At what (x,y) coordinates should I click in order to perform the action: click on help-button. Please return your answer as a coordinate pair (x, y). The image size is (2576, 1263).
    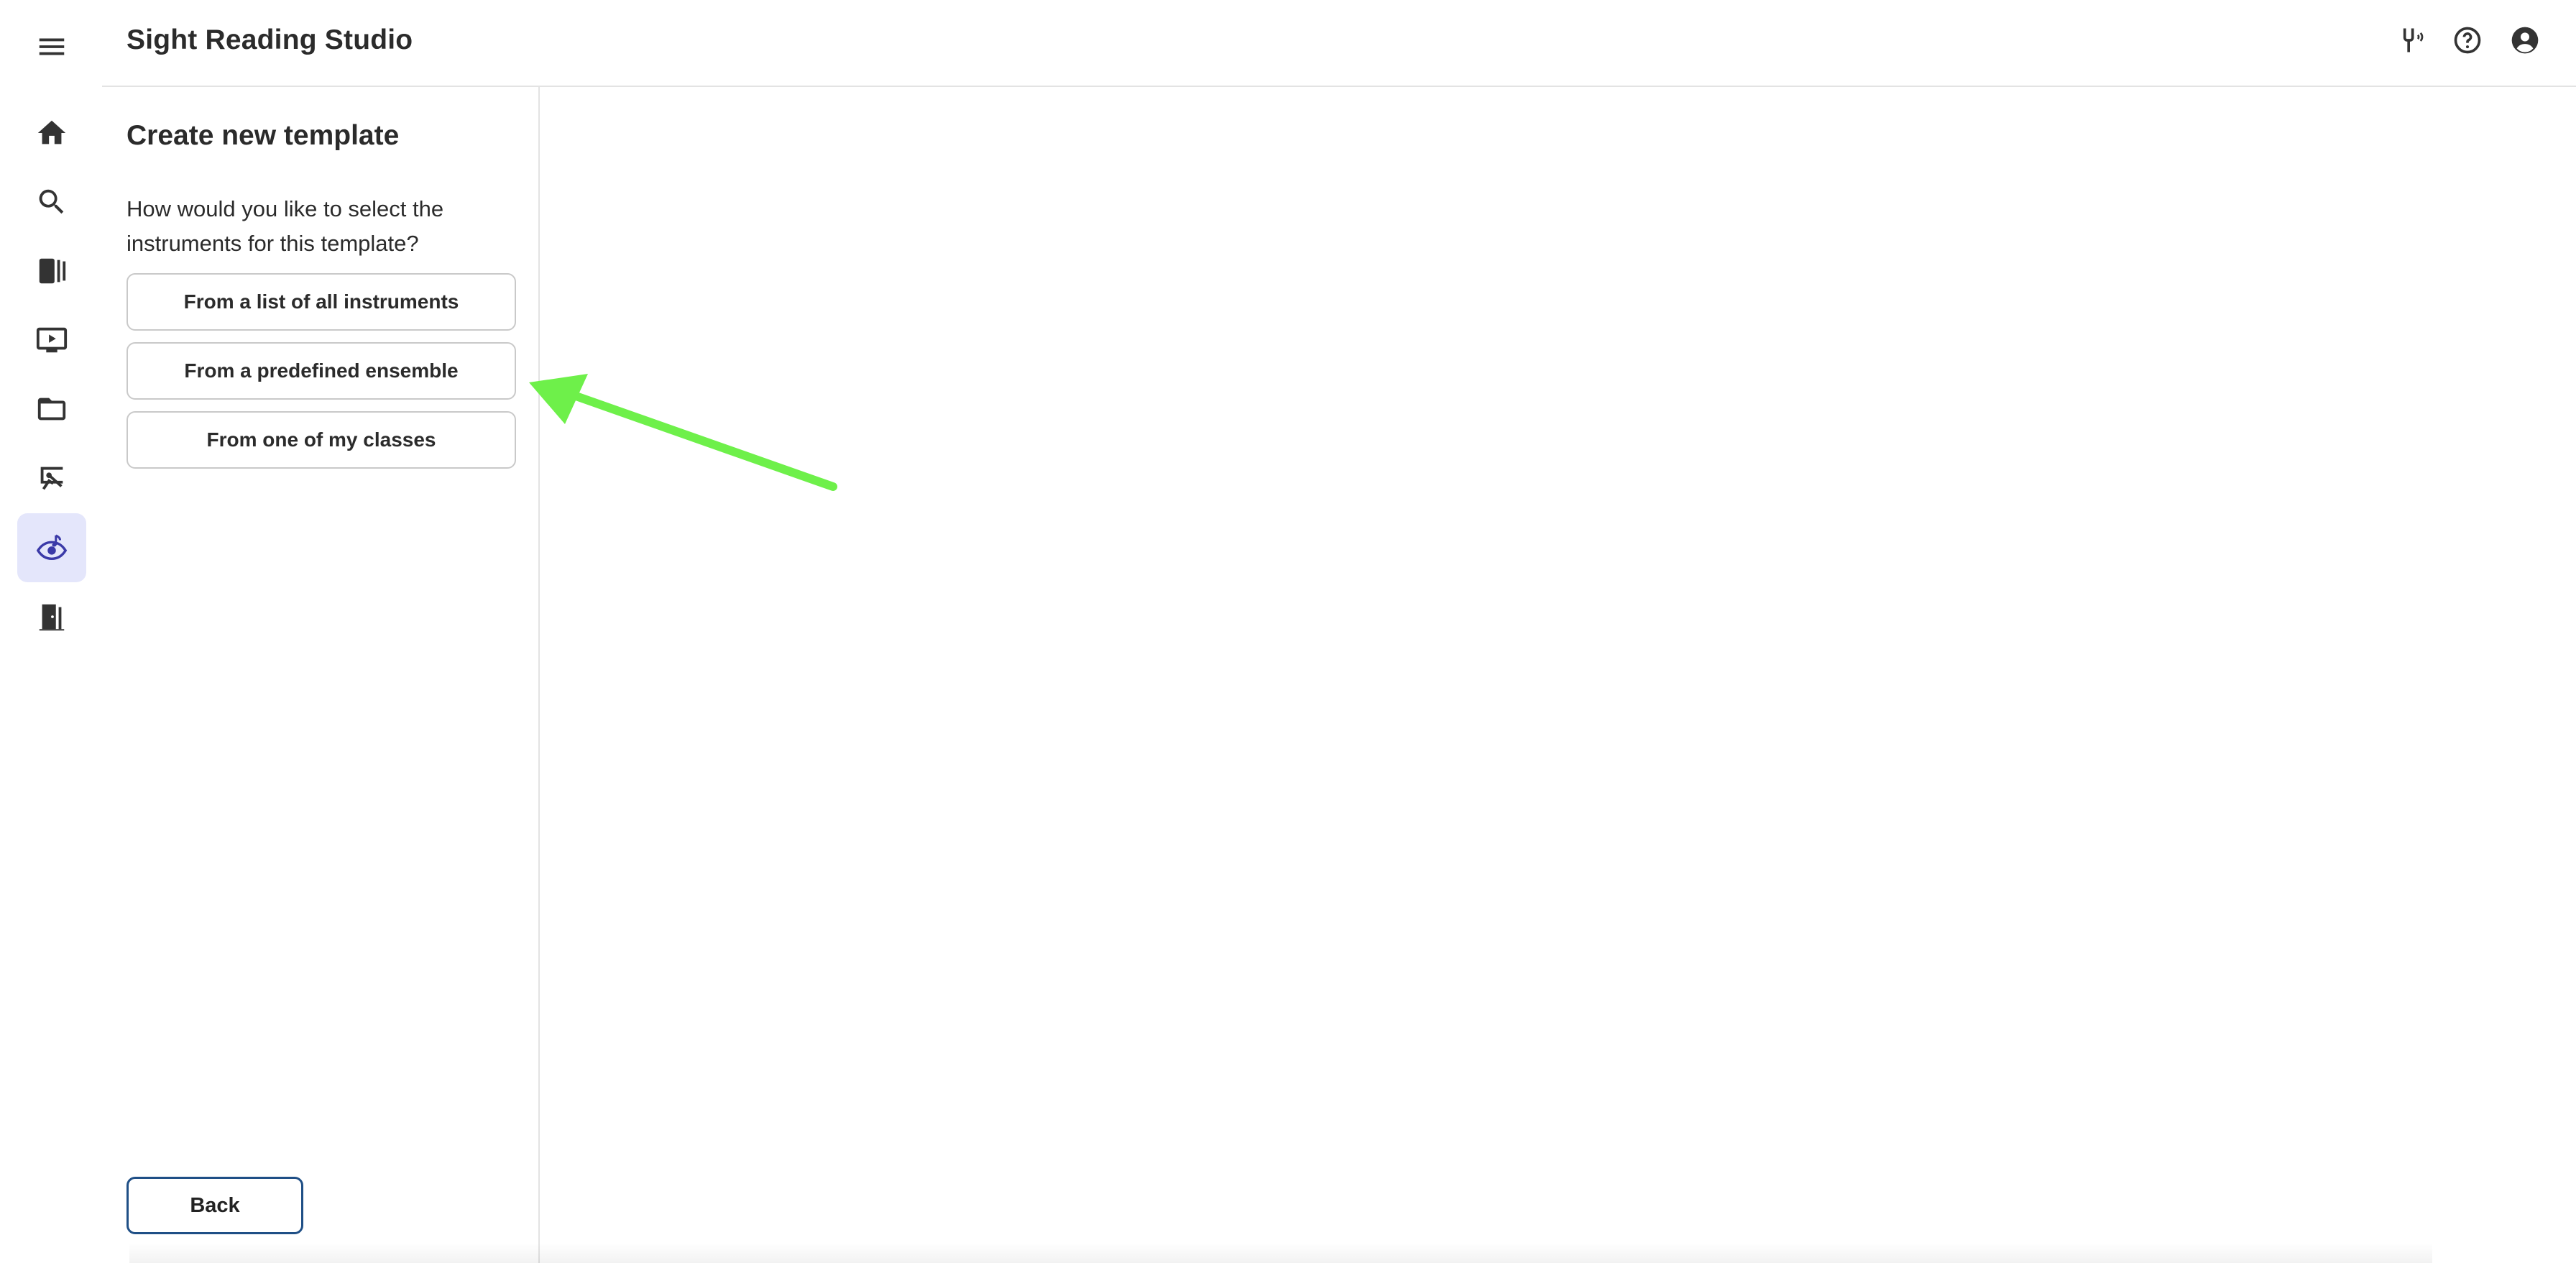
    Looking at the image, I should click on (2467, 40).